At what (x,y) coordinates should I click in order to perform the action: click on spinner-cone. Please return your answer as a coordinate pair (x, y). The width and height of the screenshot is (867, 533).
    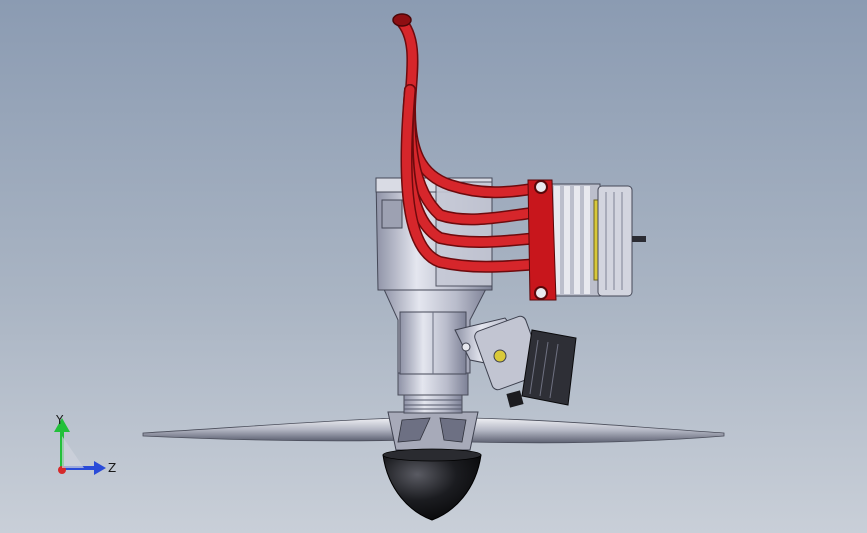
    Looking at the image, I should click on (432, 487).